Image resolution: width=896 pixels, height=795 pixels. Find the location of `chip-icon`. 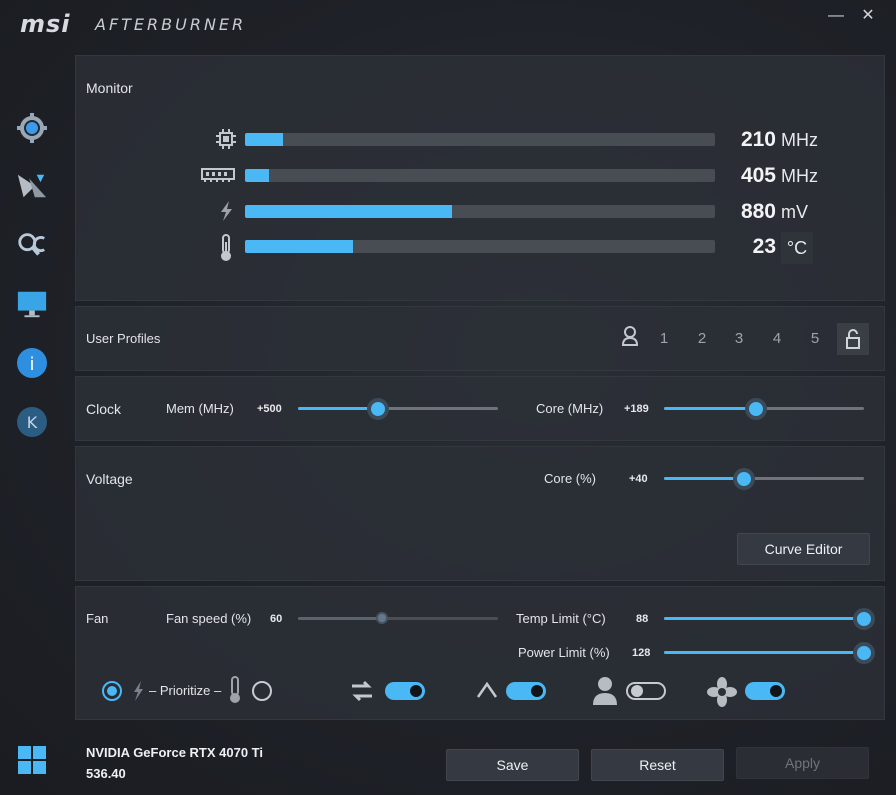

chip-icon is located at coordinates (226, 139).